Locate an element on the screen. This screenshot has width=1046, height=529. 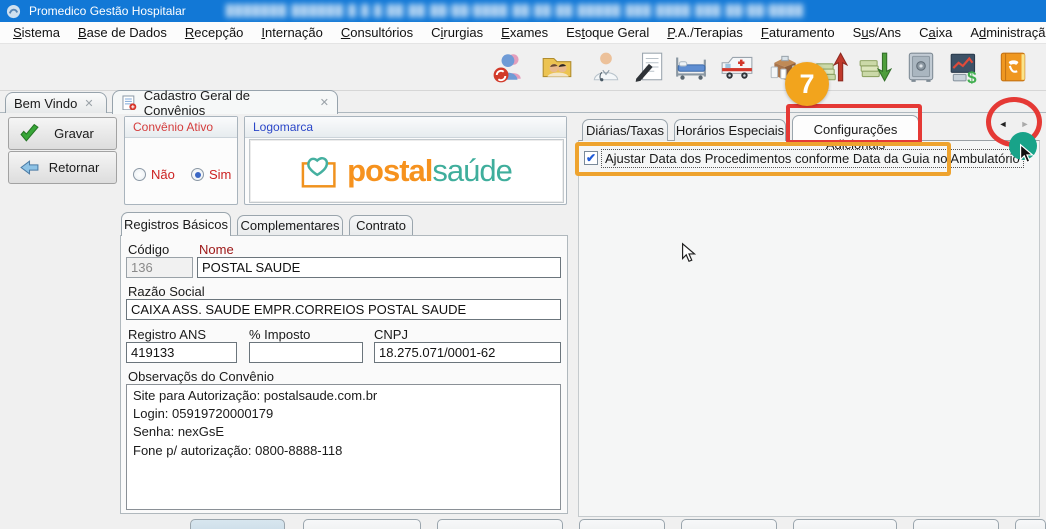
menu-item-administracao: Administração is located at coordinates (1003, 32).